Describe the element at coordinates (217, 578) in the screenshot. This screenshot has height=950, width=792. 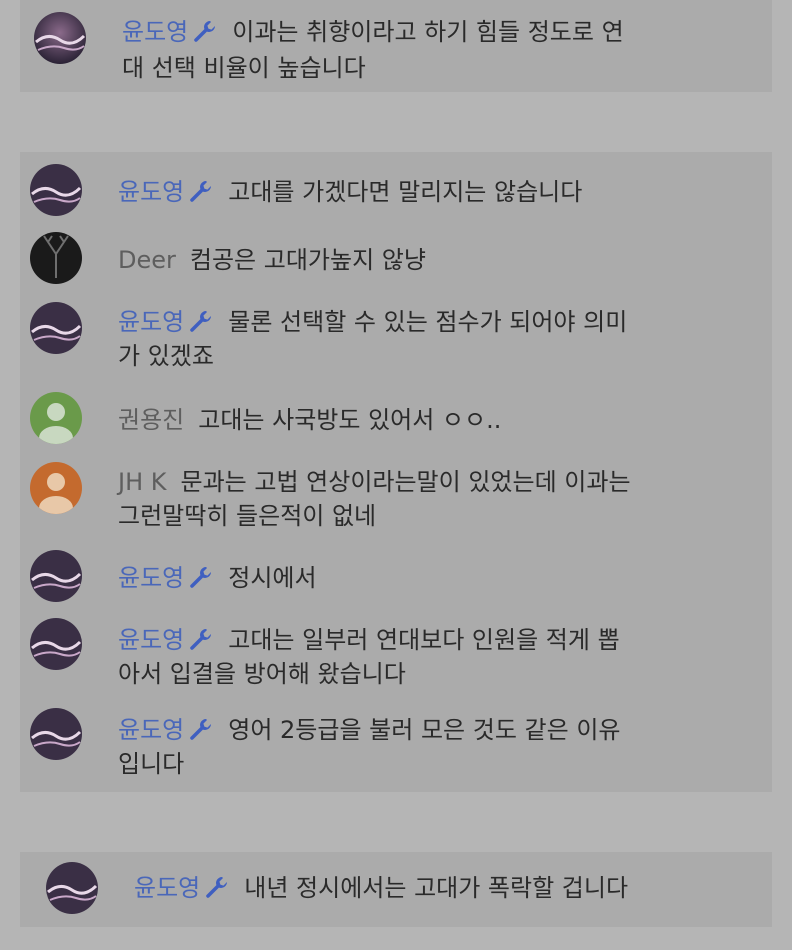
I see `message-line-1: 윤도영 정시에서` at that location.